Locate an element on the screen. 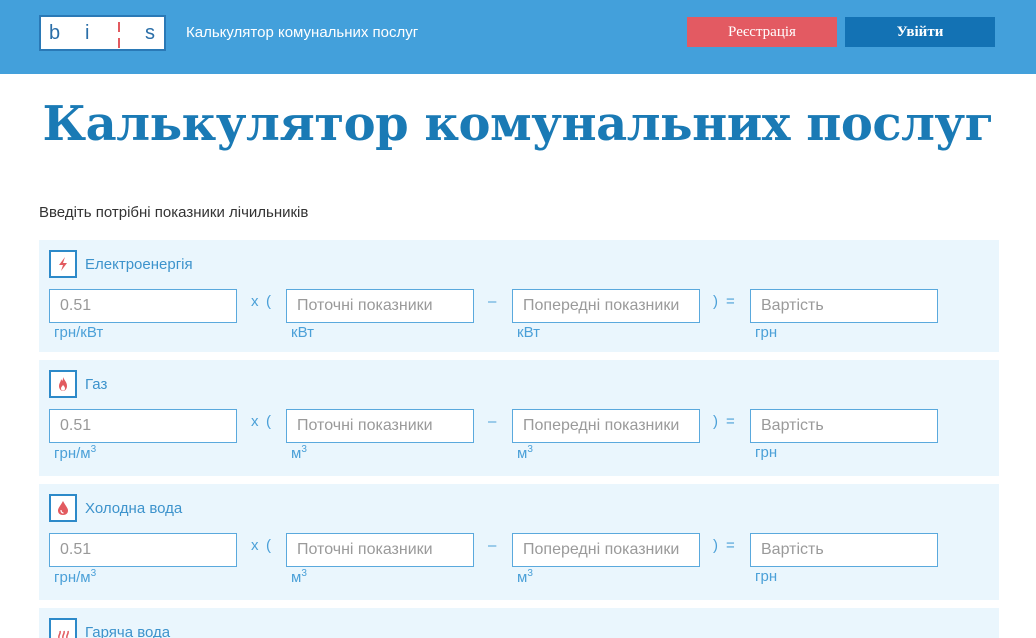 Image resolution: width=1036 pixels, height=638 pixels. electricity-cost-input is located at coordinates (844, 306).